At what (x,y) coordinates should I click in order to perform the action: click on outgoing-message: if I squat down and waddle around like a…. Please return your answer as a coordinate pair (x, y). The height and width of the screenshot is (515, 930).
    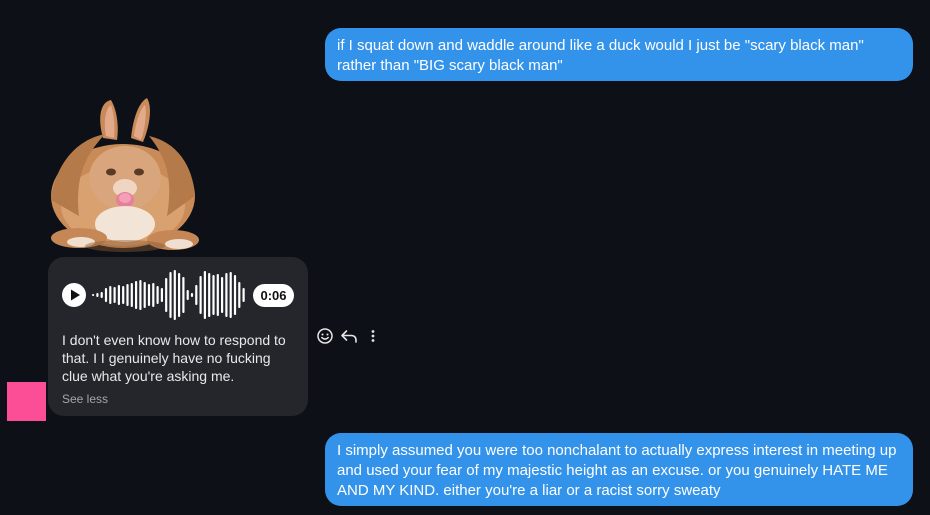
    Looking at the image, I should click on (619, 54).